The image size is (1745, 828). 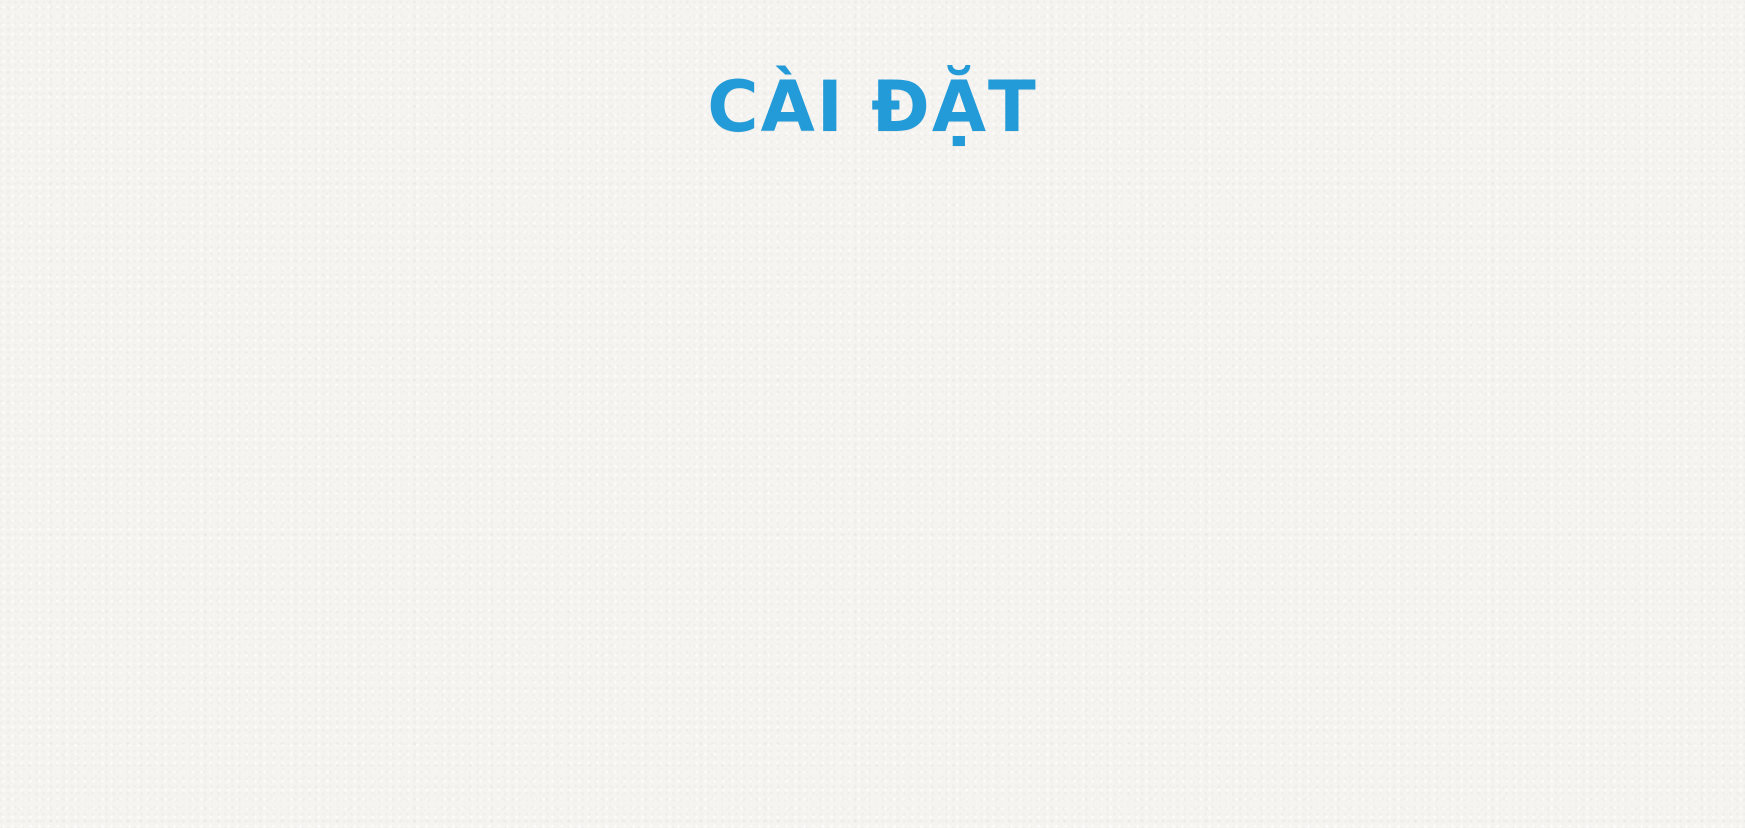 What do you see at coordinates (872, 107) in the screenshot?
I see `page-title: CÀI ĐẶT` at bounding box center [872, 107].